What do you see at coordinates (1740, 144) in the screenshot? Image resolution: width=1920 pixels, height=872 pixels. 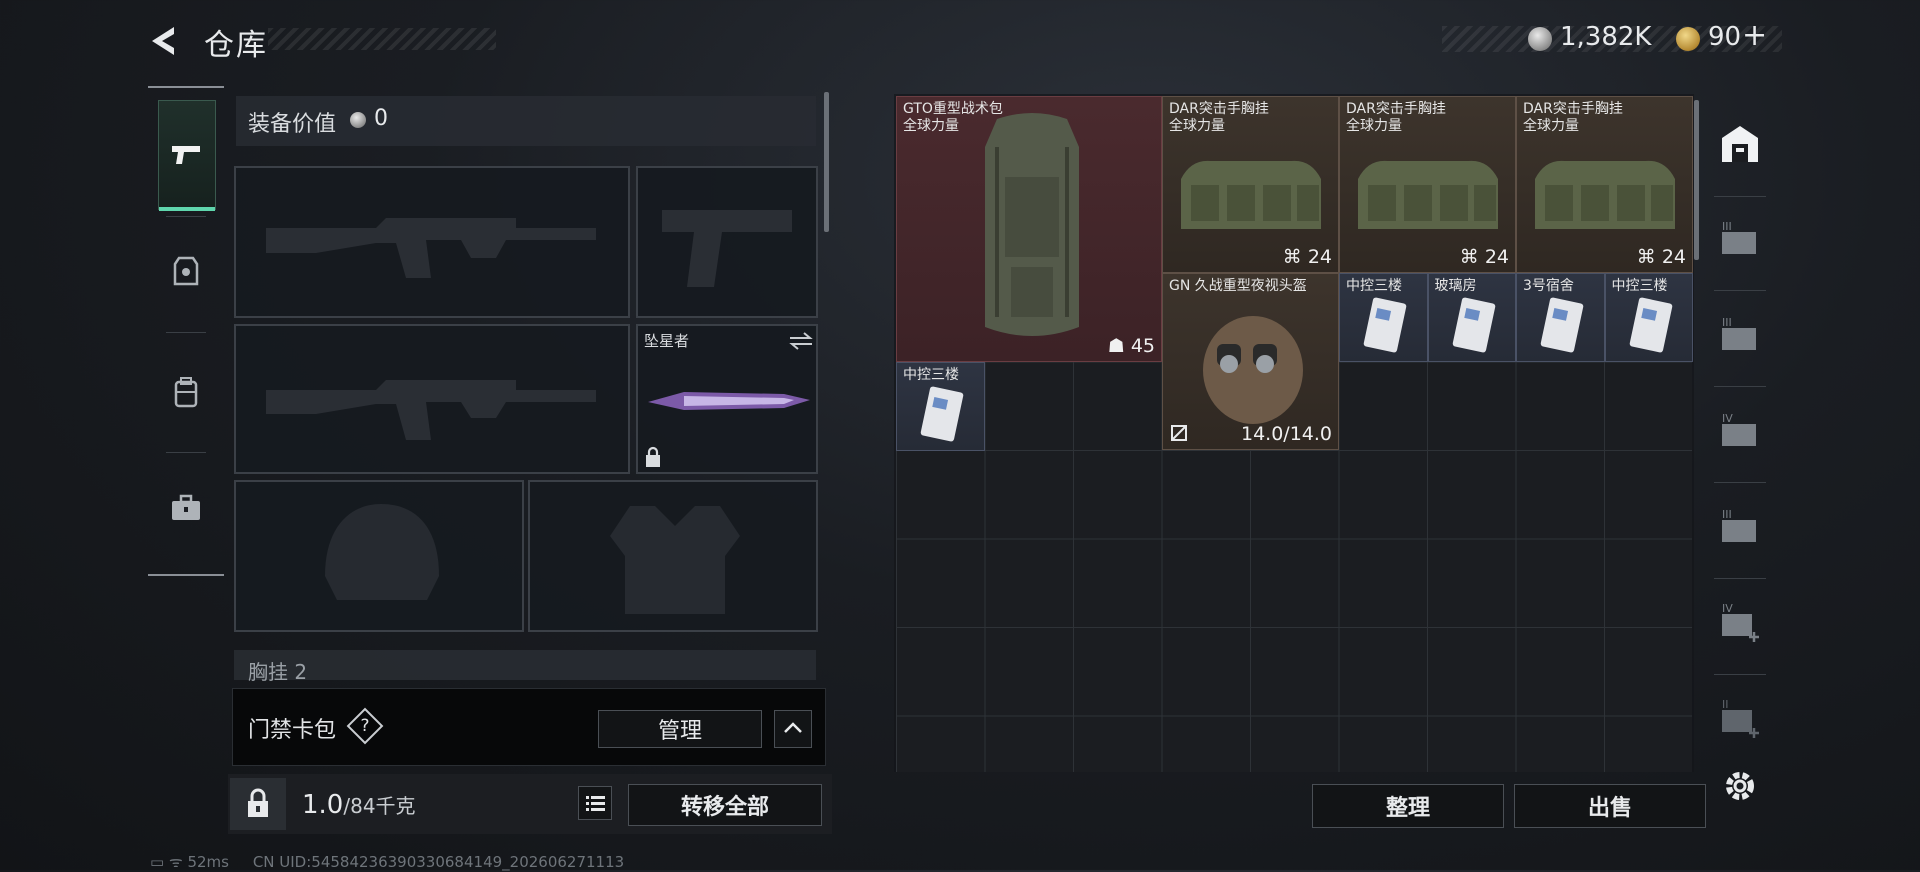 I see `stash-overview-button` at bounding box center [1740, 144].